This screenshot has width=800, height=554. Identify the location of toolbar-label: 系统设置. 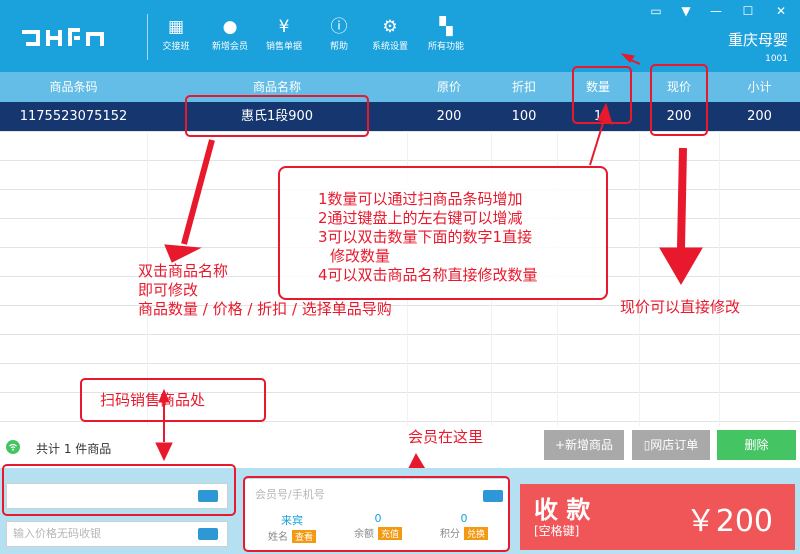
(389, 47).